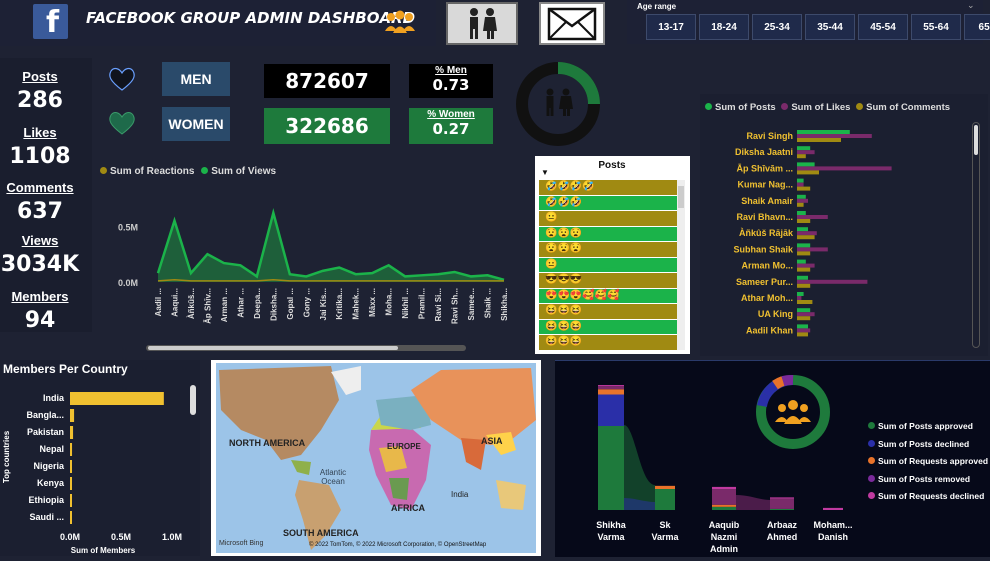 The image size is (990, 561). What do you see at coordinates (933, 461) in the screenshot?
I see `admin-legend-label: Sum of Requests approved` at bounding box center [933, 461].